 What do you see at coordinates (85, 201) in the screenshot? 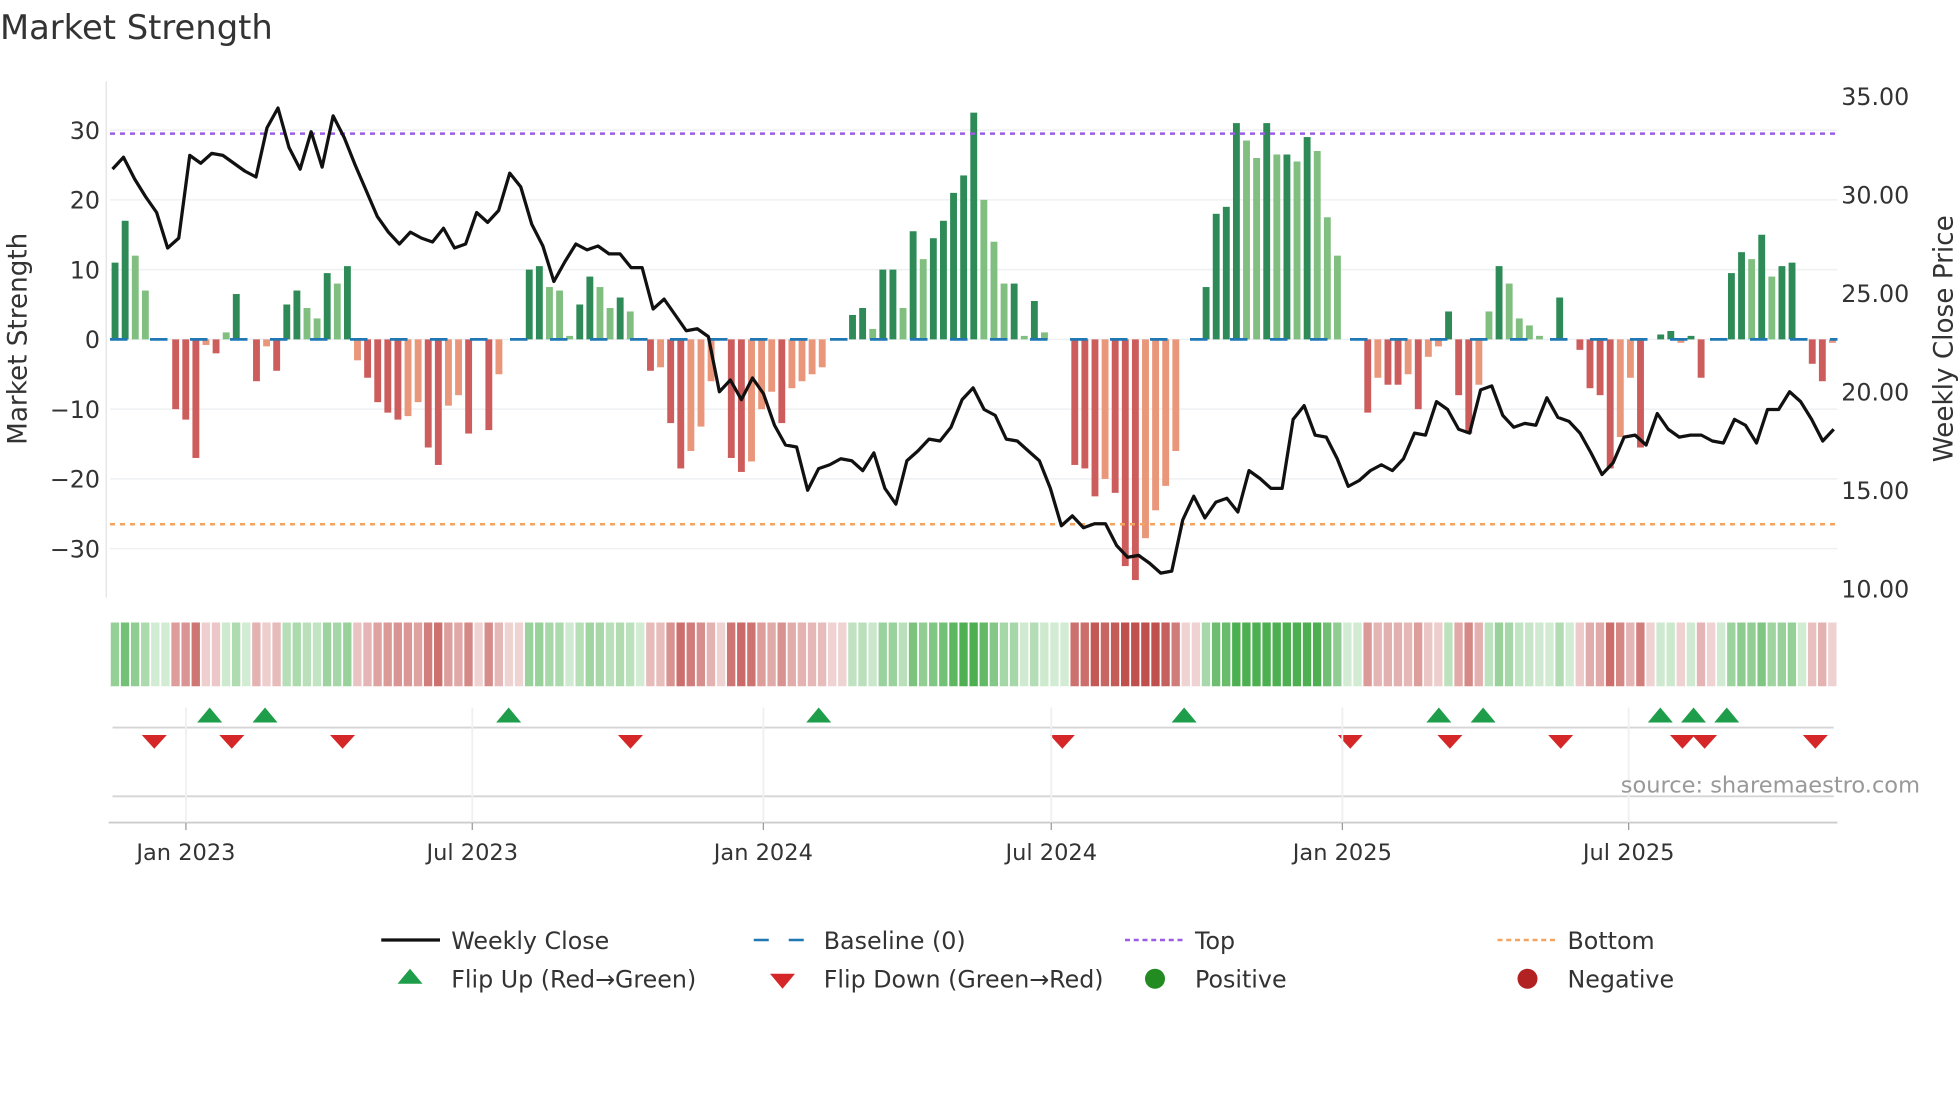
I see `y-tick-label: 20` at bounding box center [85, 201].